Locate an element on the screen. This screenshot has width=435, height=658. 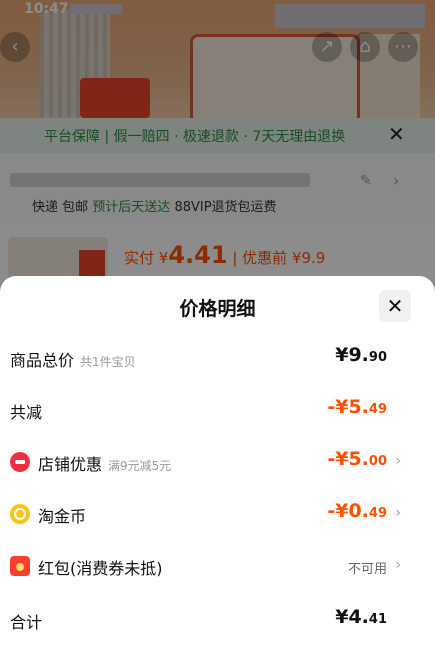
row-total-discount: 共减 -¥5.49 is located at coordinates (217, 410).